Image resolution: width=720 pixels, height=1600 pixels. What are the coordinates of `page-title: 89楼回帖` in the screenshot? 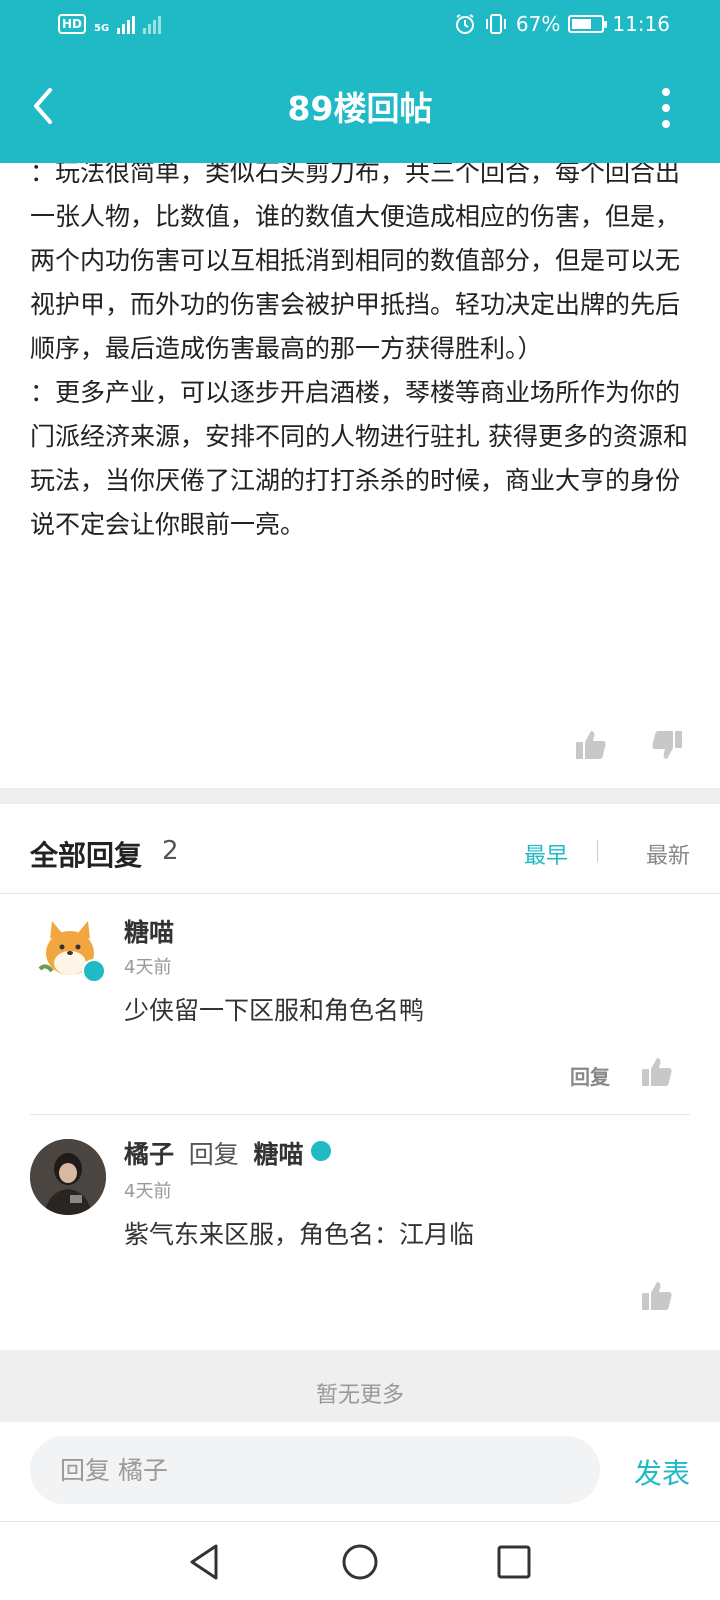 It's located at (360, 108).